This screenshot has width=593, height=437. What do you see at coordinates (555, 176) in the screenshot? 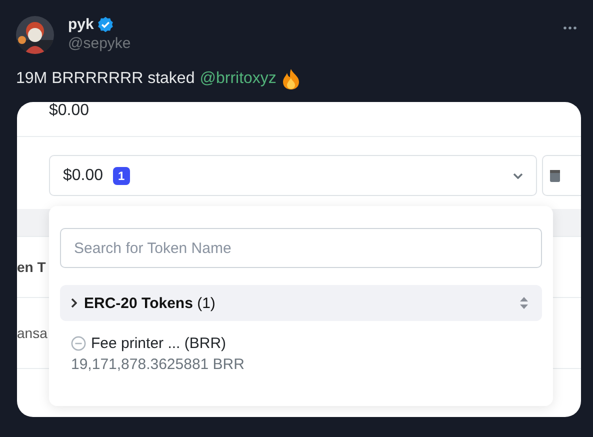
I see `calendar-icon` at bounding box center [555, 176].